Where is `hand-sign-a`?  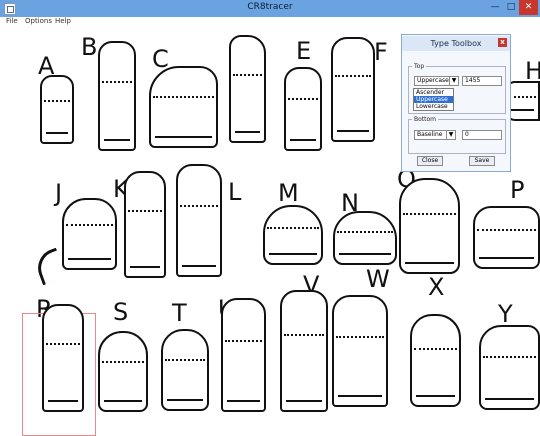 hand-sign-a is located at coordinates (57, 109).